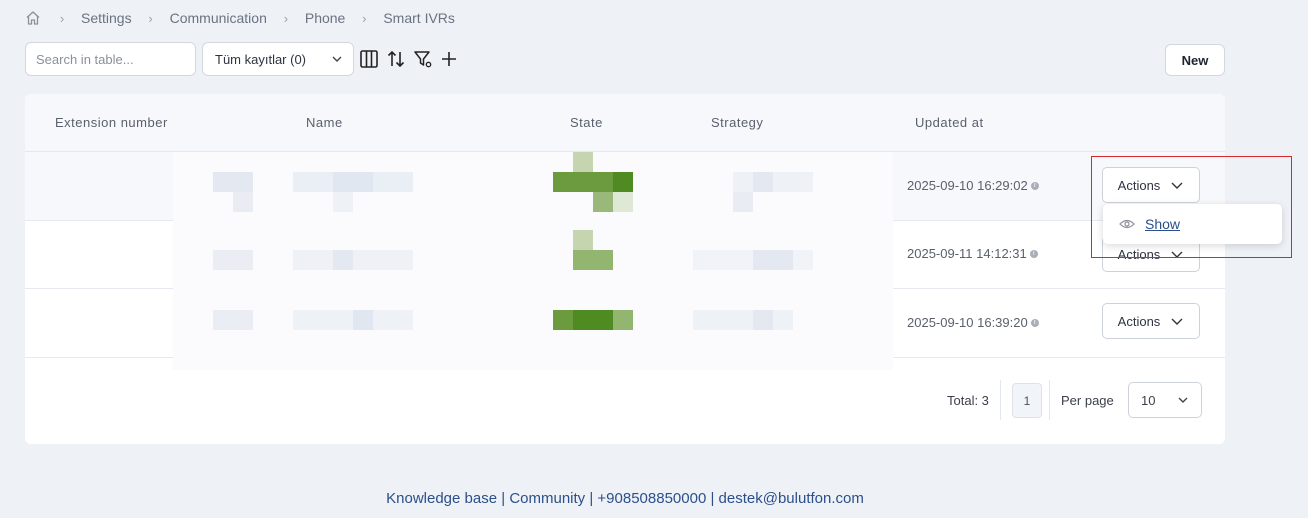 This screenshot has width=1308, height=518. What do you see at coordinates (34, 18) in the screenshot?
I see `home-icon` at bounding box center [34, 18].